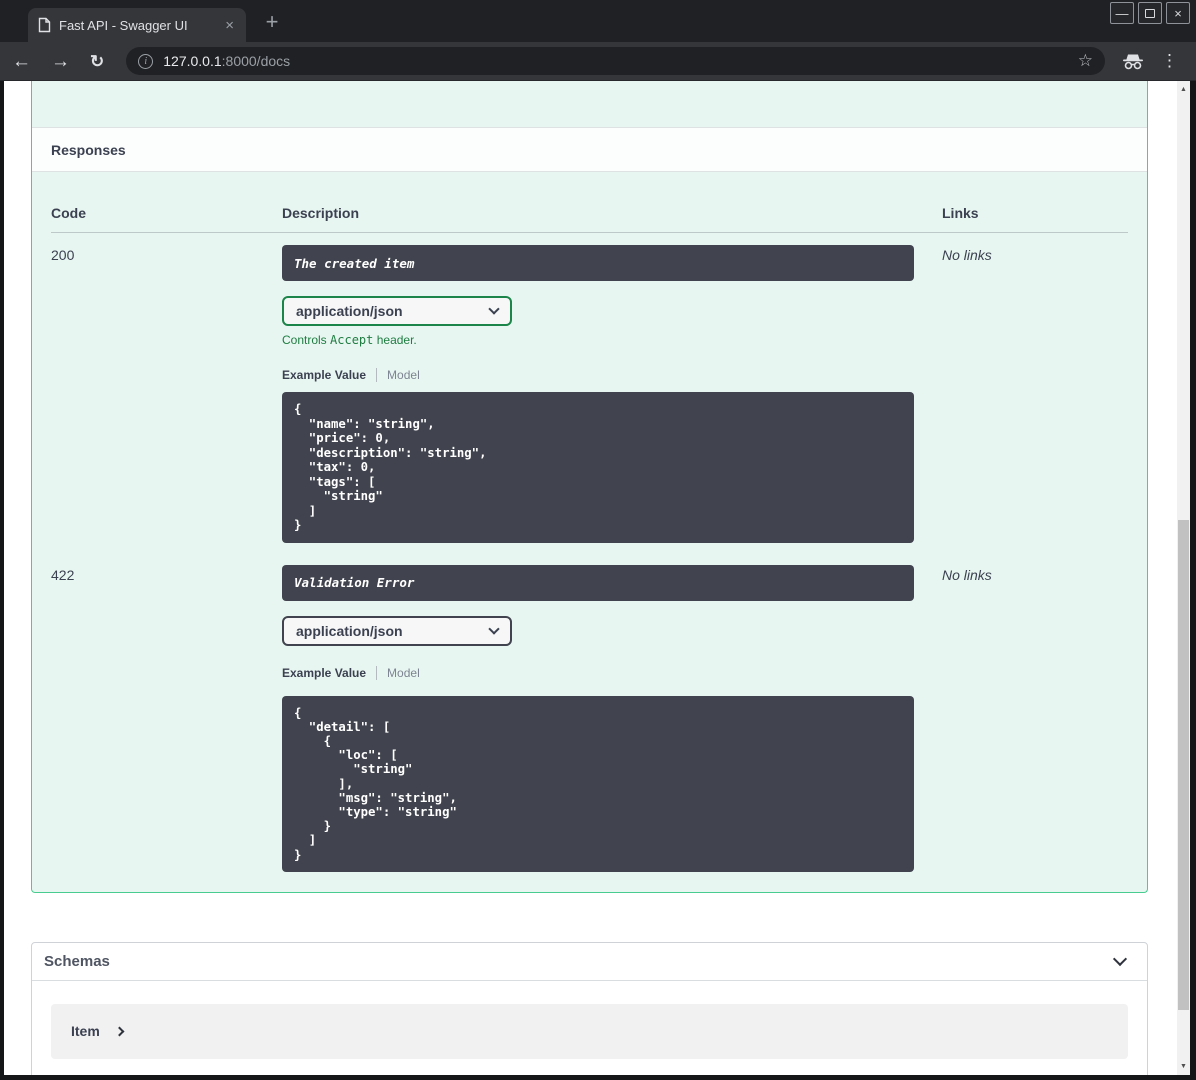  What do you see at coordinates (615, 61) in the screenshot?
I see `address-bar: i 127.0.0.1:8000/docs ☆` at bounding box center [615, 61].